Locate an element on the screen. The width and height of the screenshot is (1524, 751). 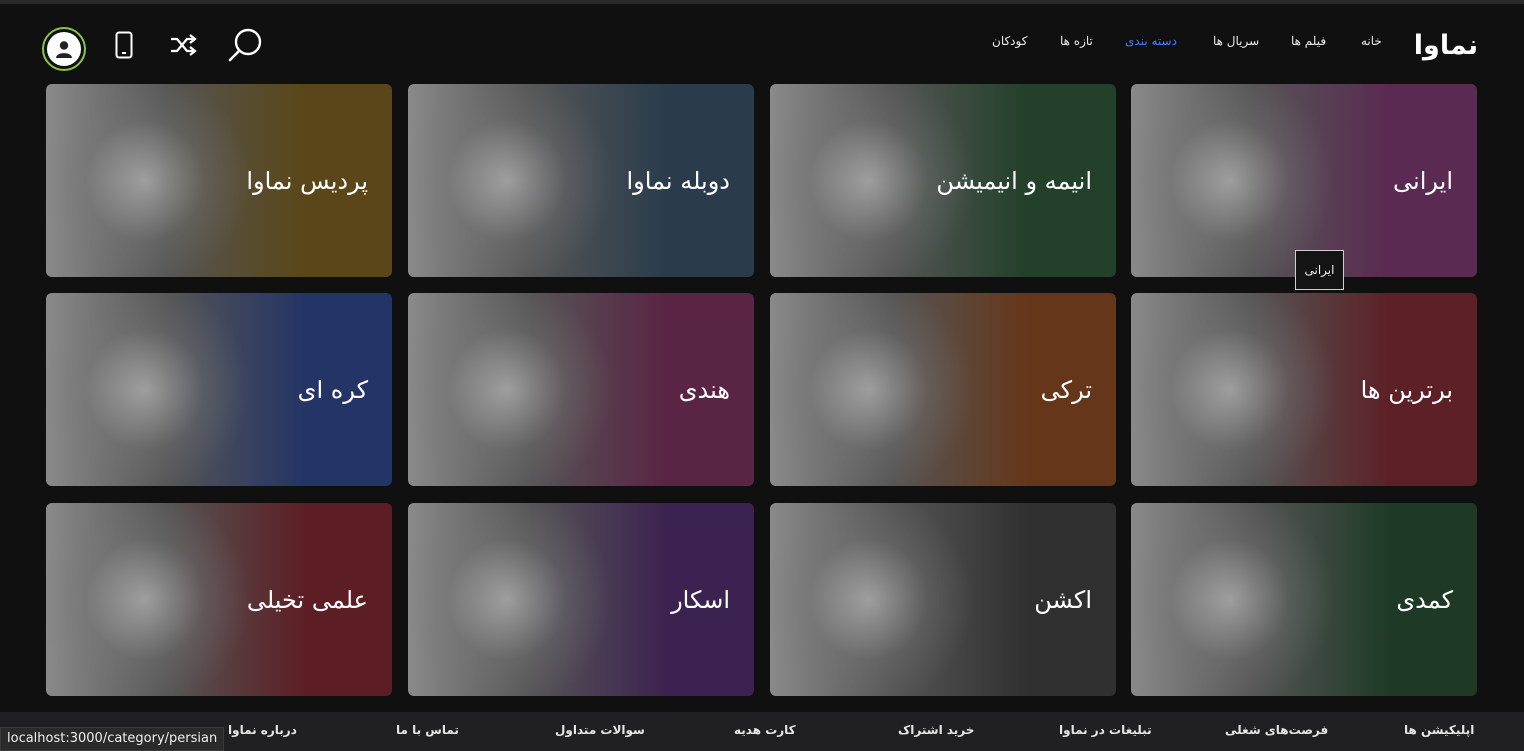
category-label: ترکی is located at coordinates (1066, 389).